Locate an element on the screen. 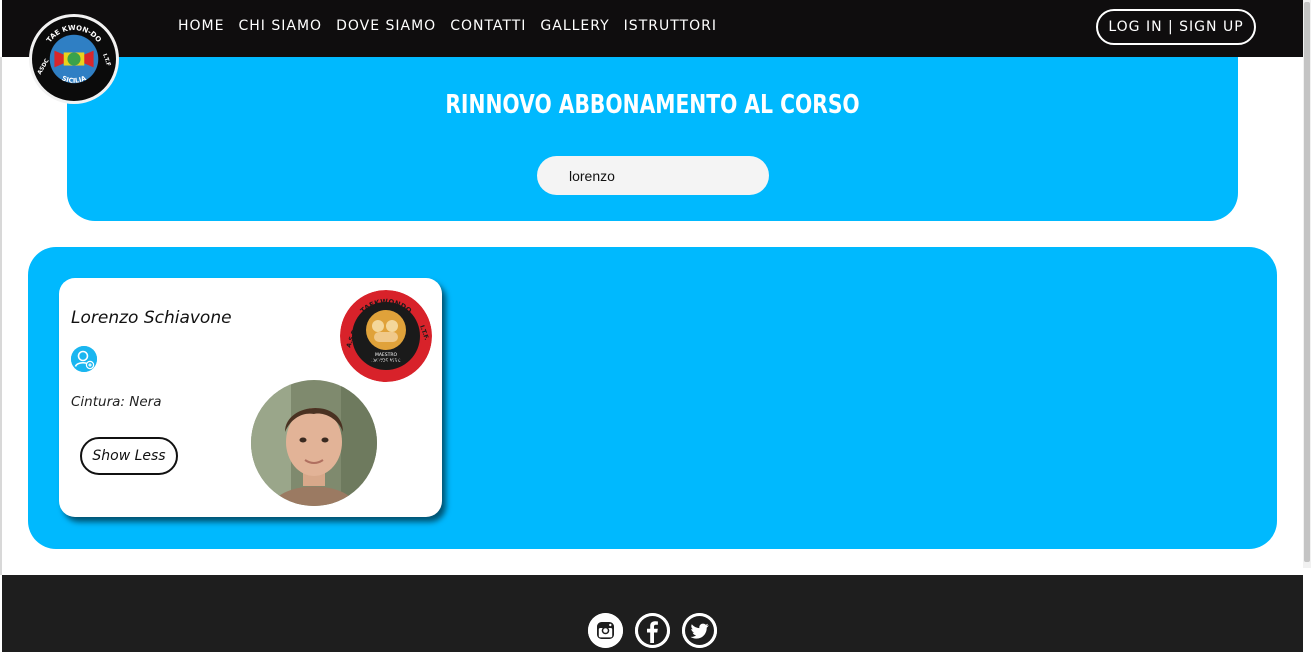  nav-dove-siamo: DOVE SIAMO is located at coordinates (386, 26).